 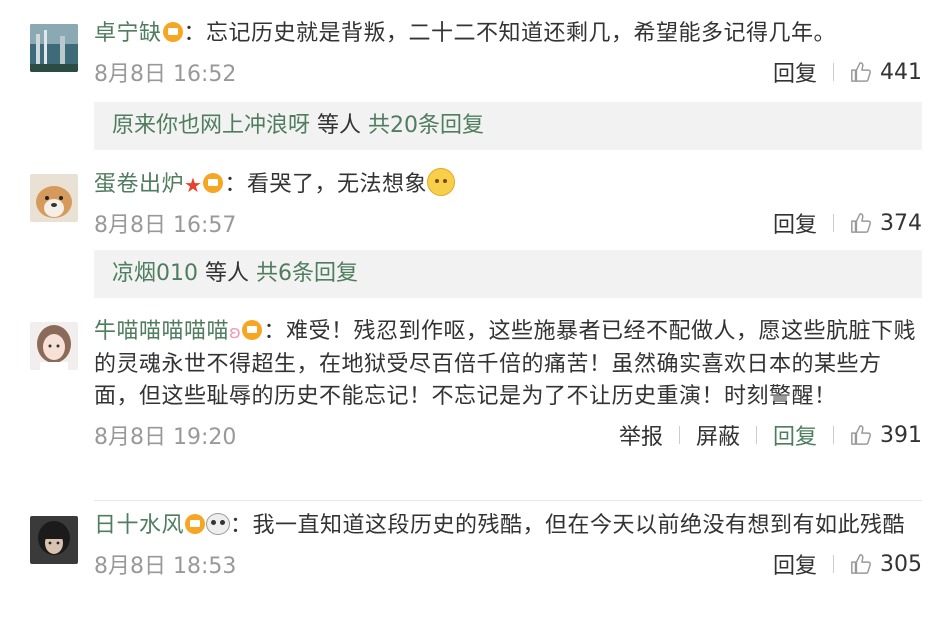 What do you see at coordinates (901, 564) in the screenshot?
I see `like-count: 305` at bounding box center [901, 564].